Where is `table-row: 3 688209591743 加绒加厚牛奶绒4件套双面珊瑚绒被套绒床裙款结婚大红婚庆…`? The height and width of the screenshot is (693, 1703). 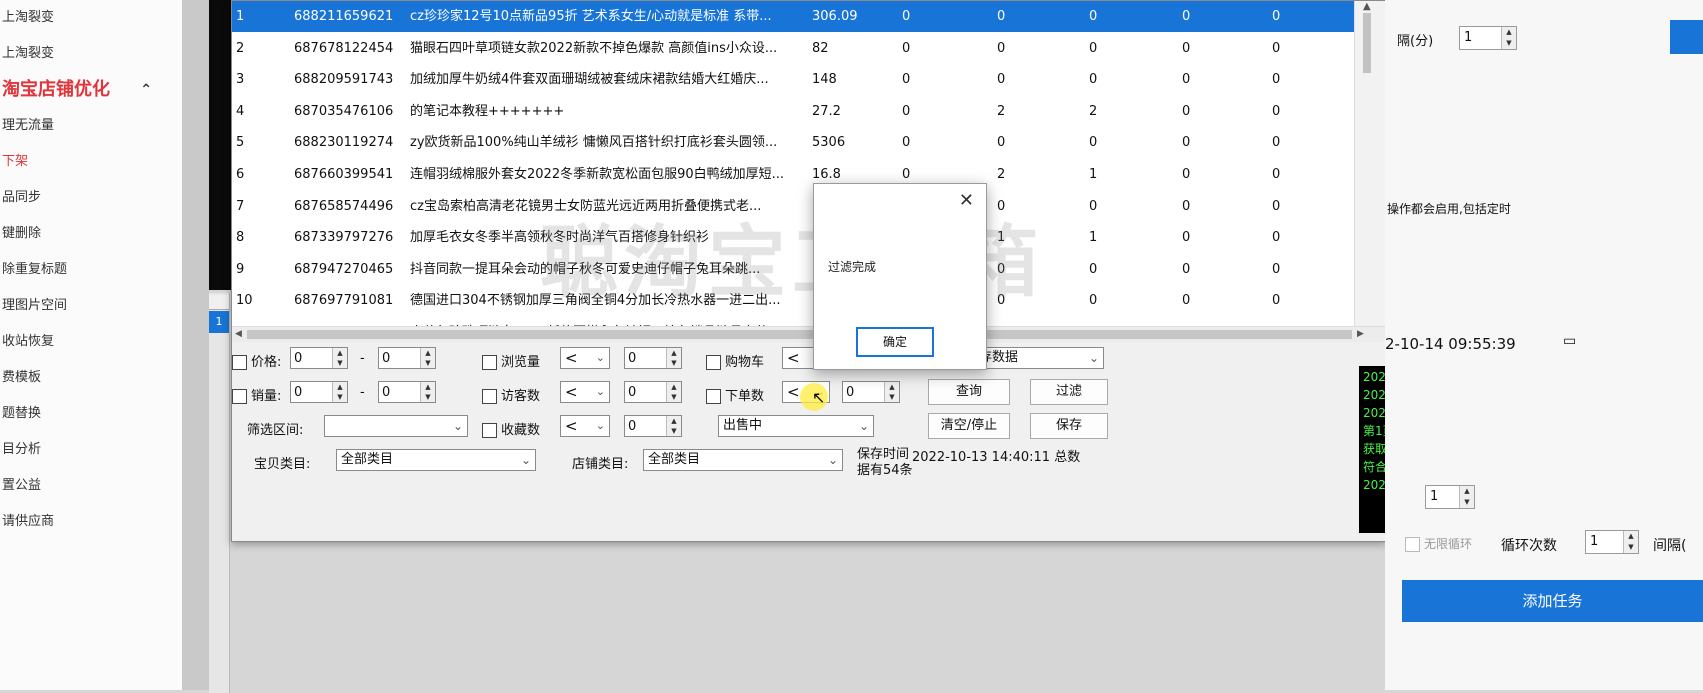 table-row: 3 688209591743 加绒加厚牛奶绒4件套双面珊瑚绒被套绒床裙款结婚大红婚庆… is located at coordinates (793, 79).